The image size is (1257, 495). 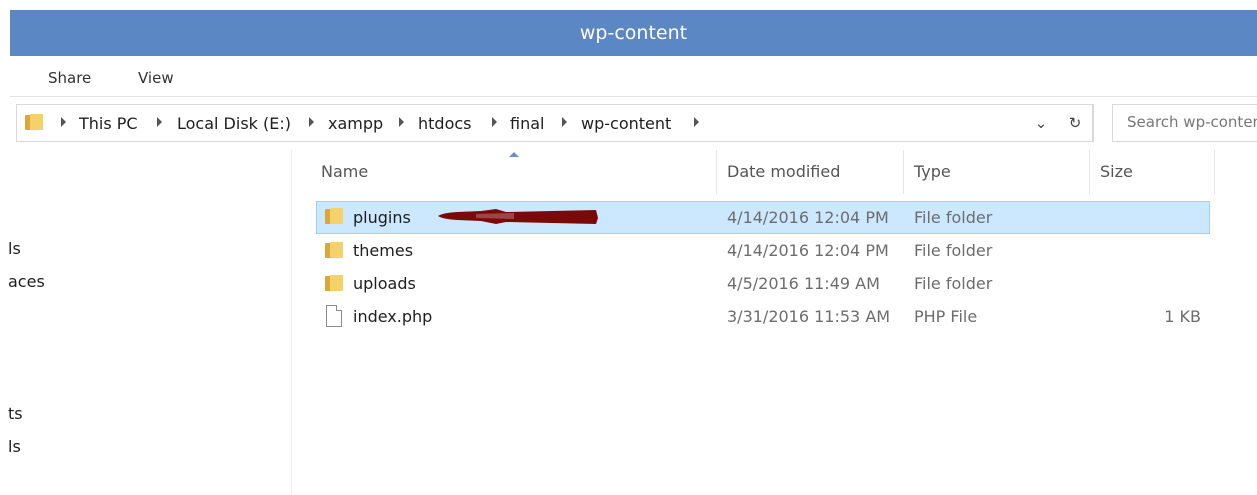 What do you see at coordinates (156, 78) in the screenshot?
I see `tab-view: View` at bounding box center [156, 78].